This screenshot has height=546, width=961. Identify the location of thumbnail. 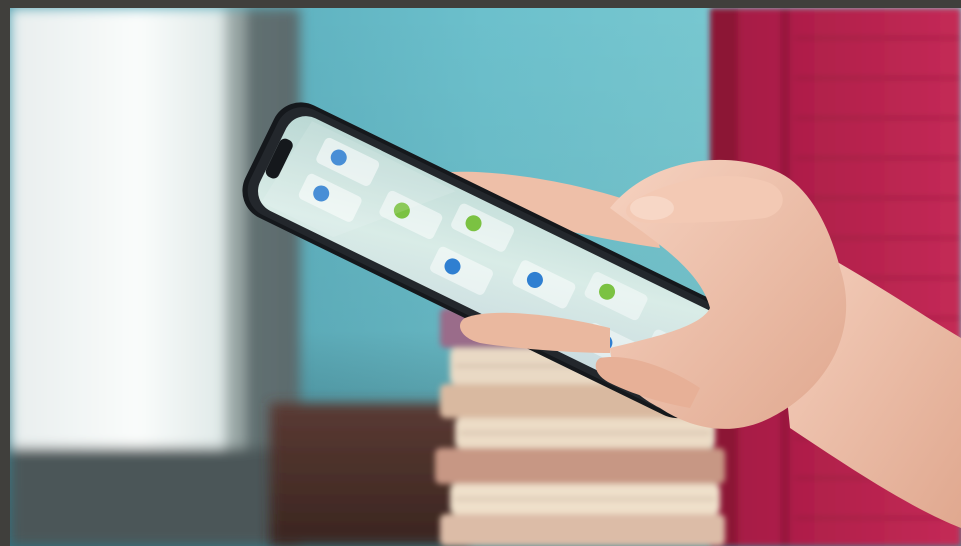
(652, 208).